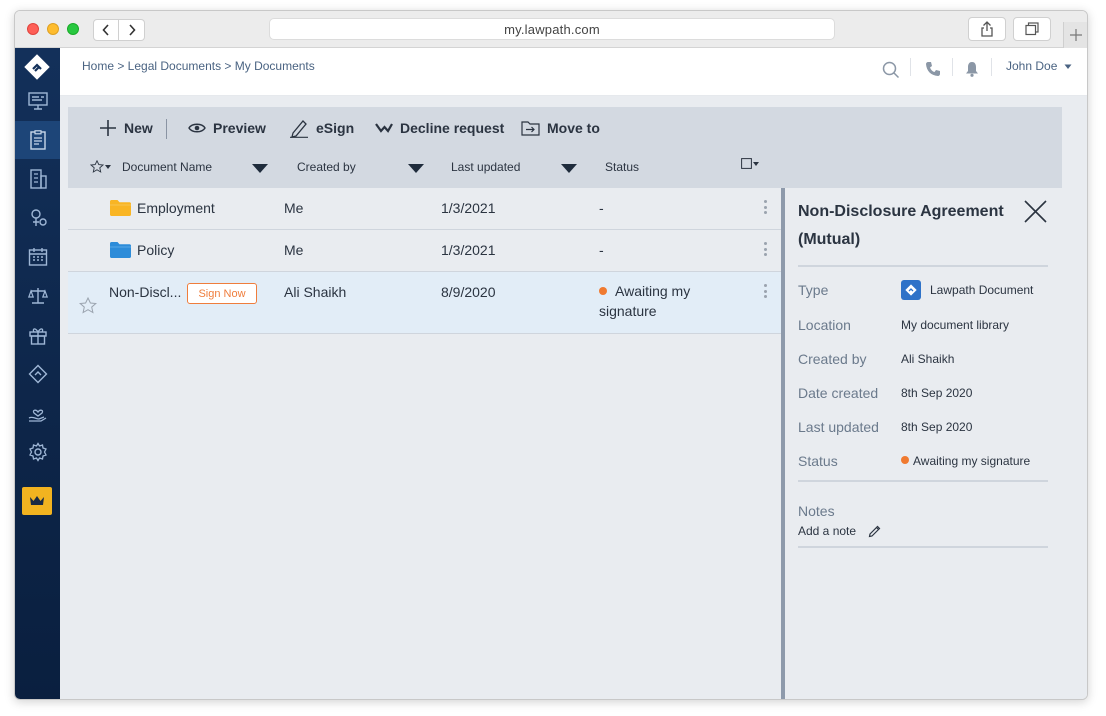  Describe the element at coordinates (485, 167) in the screenshot. I see `column-header-last-updated: Last updated` at that location.